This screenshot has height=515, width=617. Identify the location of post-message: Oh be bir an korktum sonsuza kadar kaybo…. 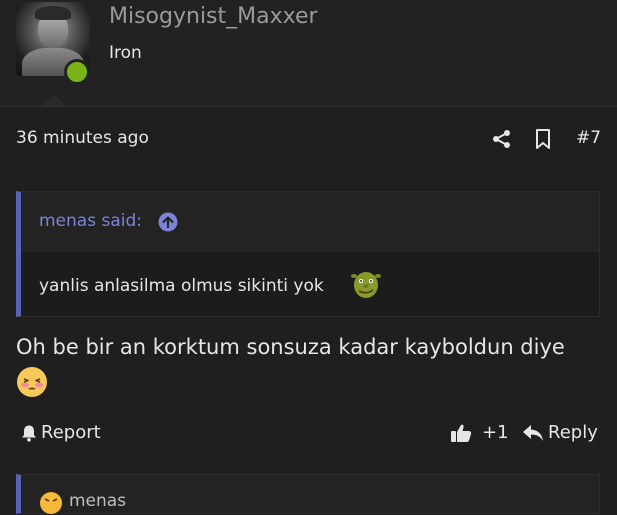
(290, 347).